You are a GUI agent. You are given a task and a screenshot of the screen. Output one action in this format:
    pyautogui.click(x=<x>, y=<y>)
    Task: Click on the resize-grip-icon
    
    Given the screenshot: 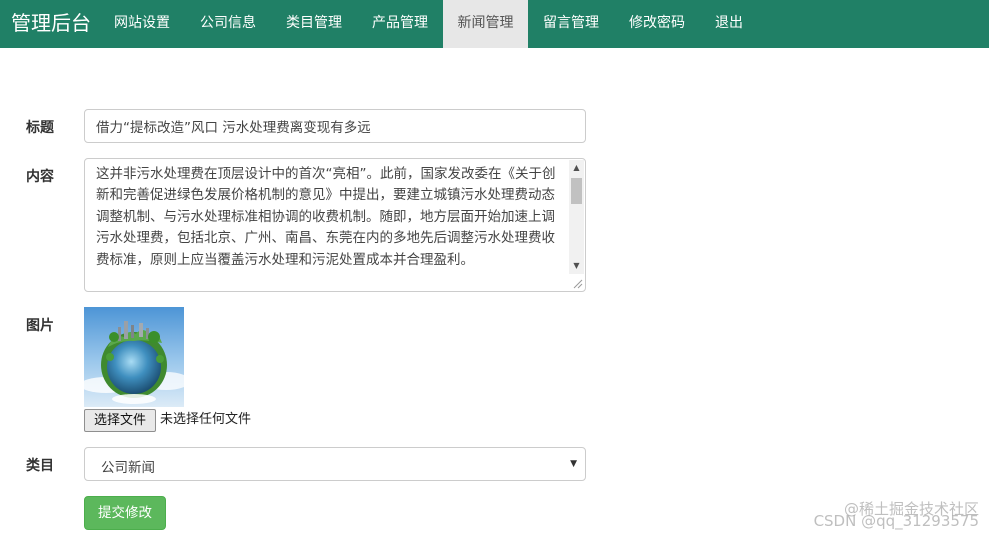 What is the action you would take?
    pyautogui.click(x=578, y=284)
    